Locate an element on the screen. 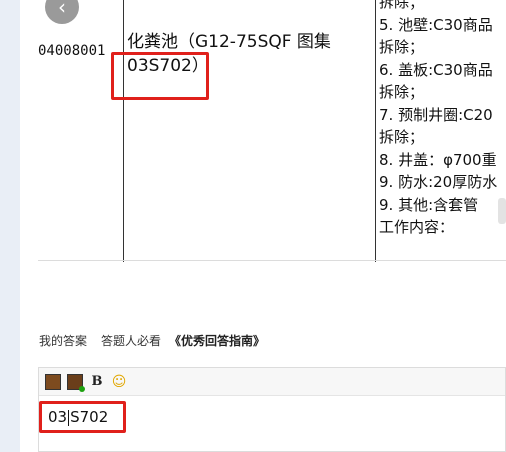 This screenshot has width=506, height=452. desc-line: 9. 防水:20厚防水 is located at coordinates (438, 182).